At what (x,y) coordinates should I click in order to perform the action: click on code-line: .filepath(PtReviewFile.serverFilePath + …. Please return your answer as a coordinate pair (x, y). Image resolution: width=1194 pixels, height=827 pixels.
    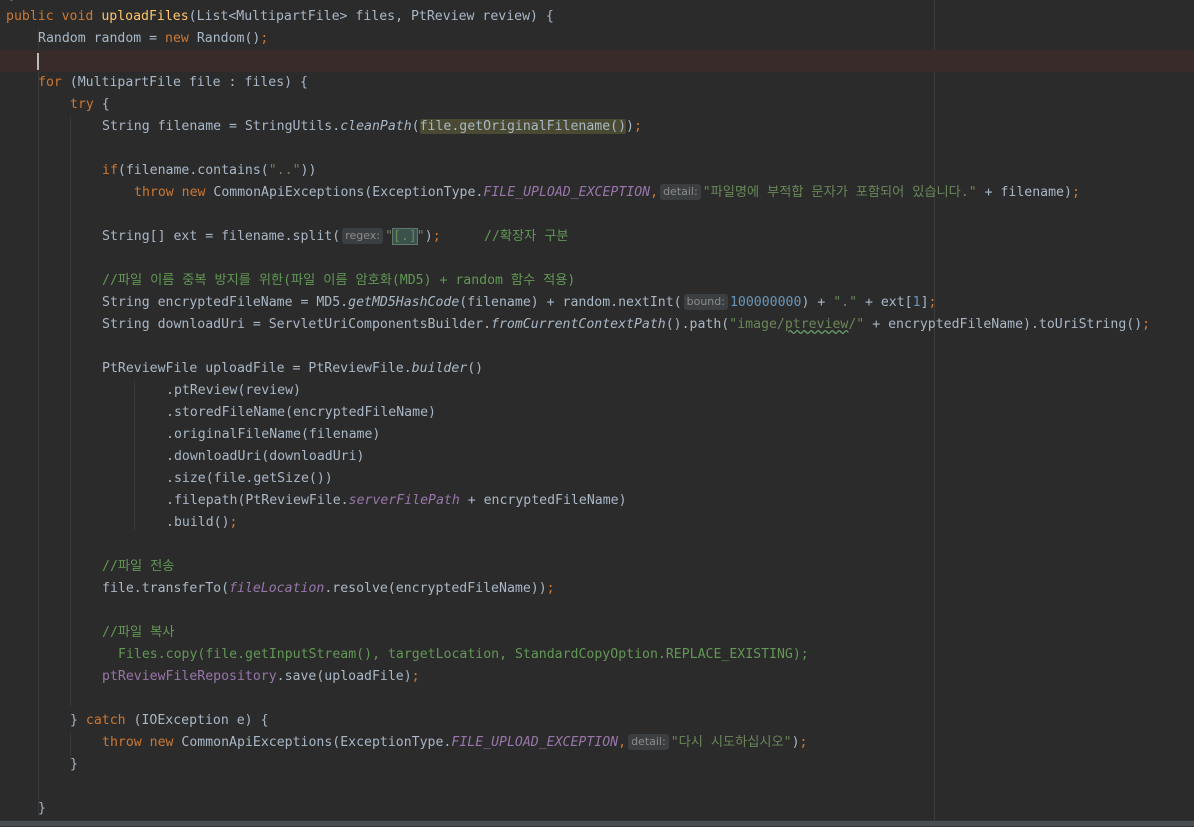
    Looking at the image, I should click on (597, 501).